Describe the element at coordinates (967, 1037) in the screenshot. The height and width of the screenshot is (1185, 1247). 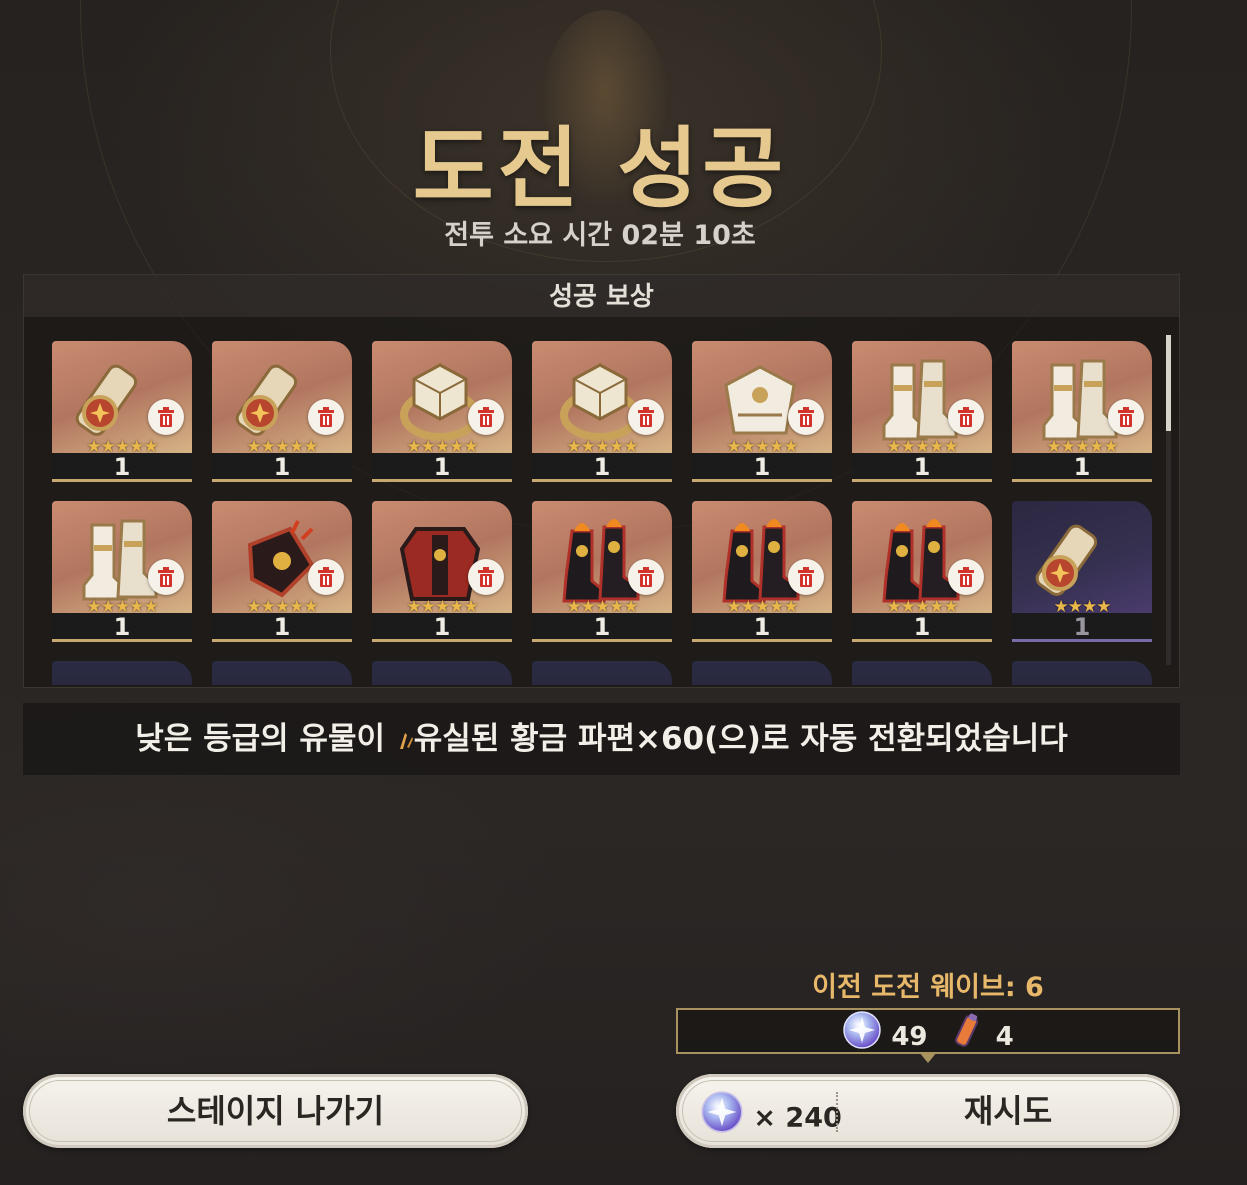
I see `fuel-bottle-icon` at that location.